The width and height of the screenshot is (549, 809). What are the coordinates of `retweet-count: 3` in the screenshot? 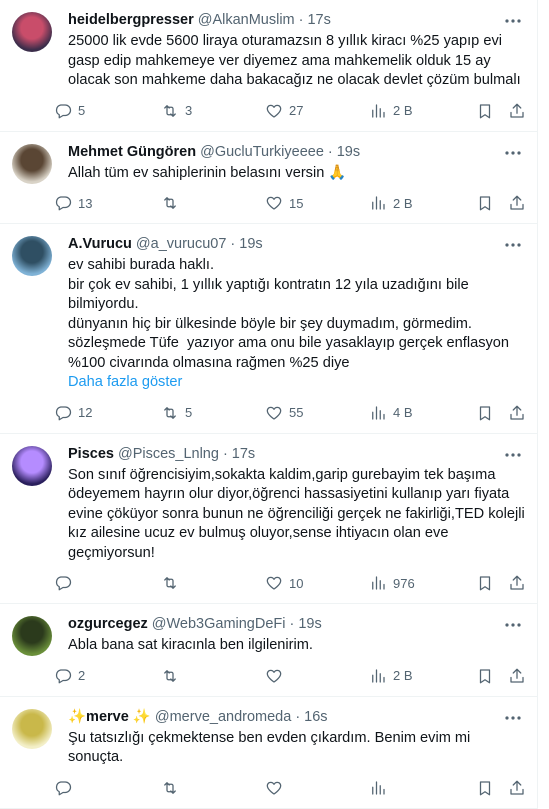 It's located at (189, 110).